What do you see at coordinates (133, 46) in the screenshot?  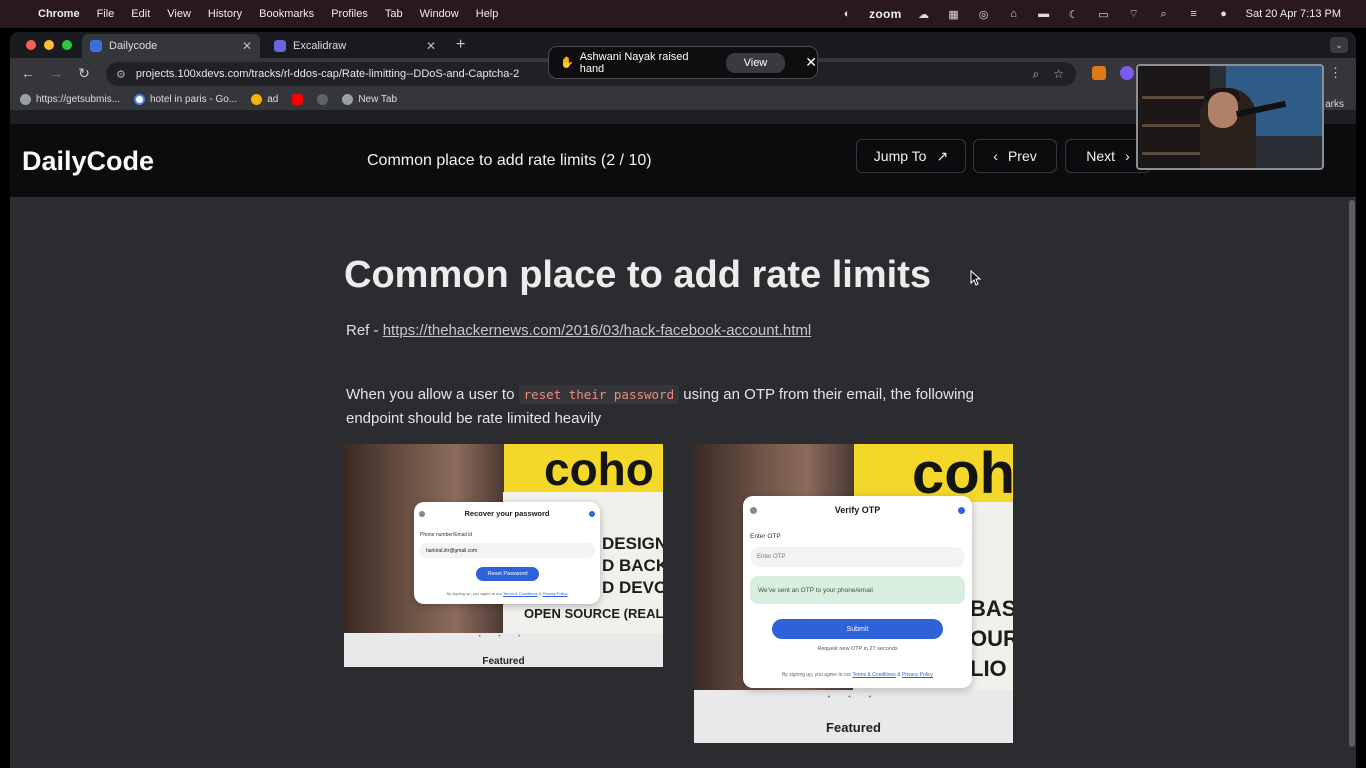 I see `tab-title: Dailycode` at bounding box center [133, 46].